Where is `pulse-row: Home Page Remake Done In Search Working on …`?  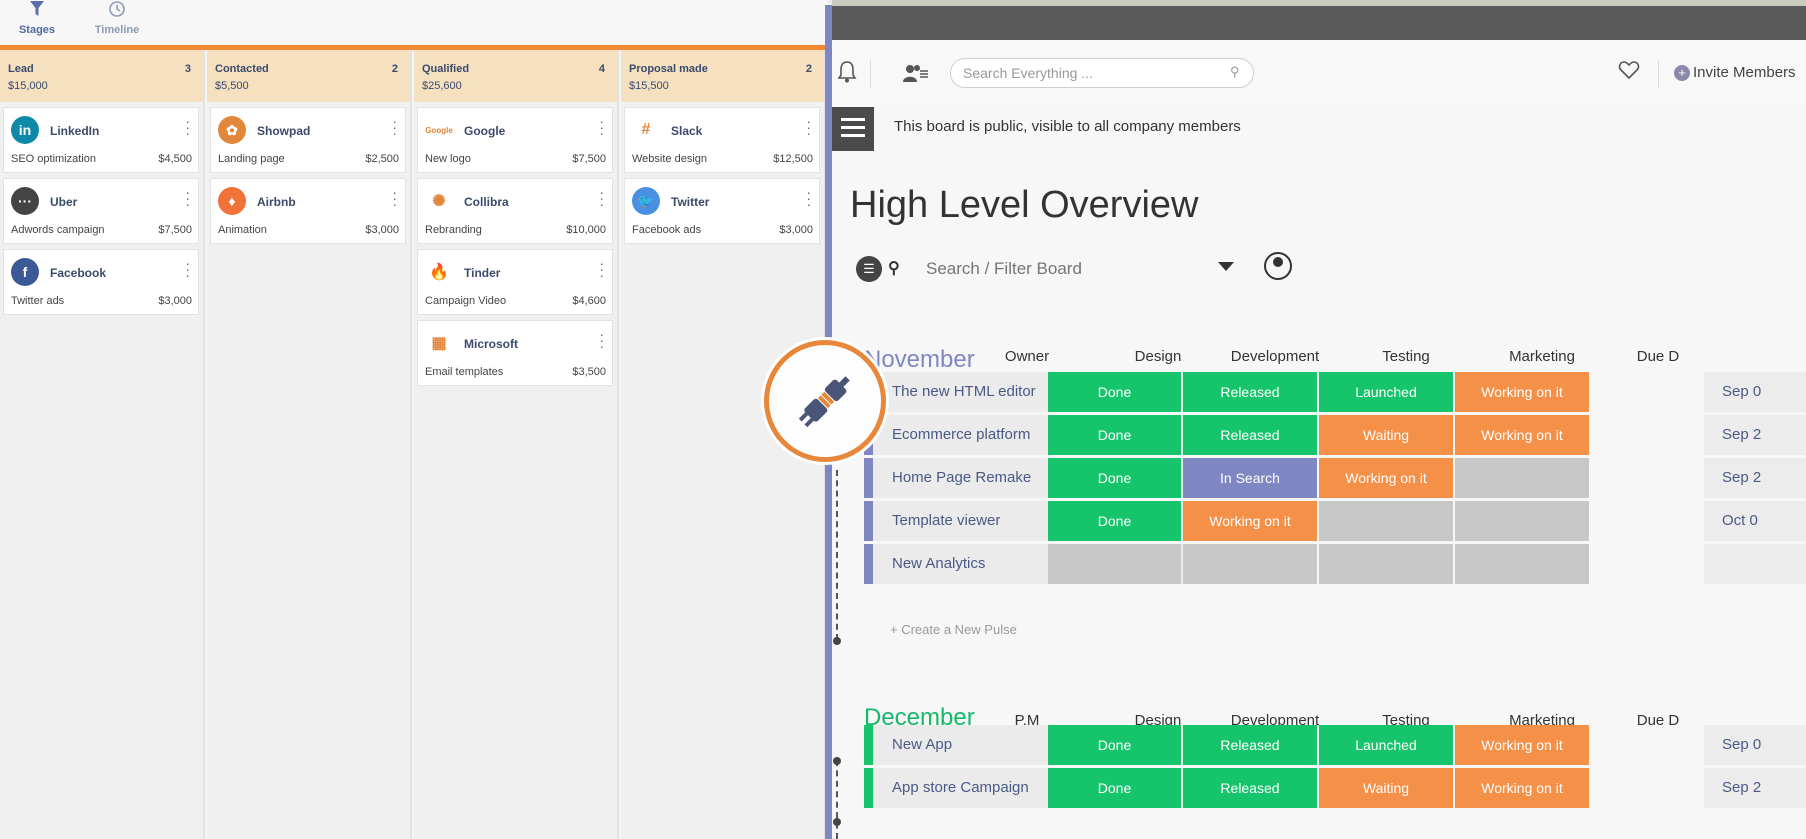 pulse-row: Home Page Remake Done In Search Working on … is located at coordinates (1335, 478).